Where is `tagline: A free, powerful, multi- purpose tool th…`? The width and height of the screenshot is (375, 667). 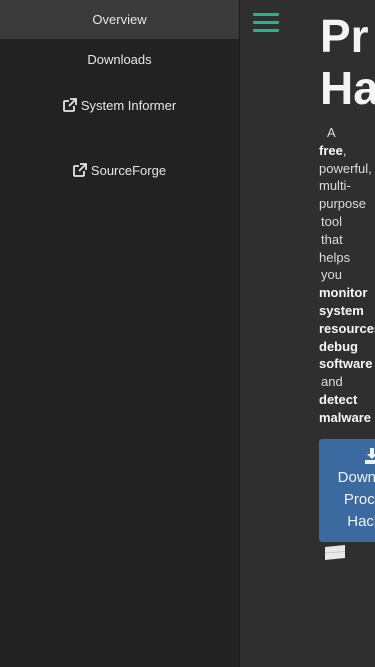 tagline: A free, powerful, multi- purpose tool th… is located at coordinates (347, 275).